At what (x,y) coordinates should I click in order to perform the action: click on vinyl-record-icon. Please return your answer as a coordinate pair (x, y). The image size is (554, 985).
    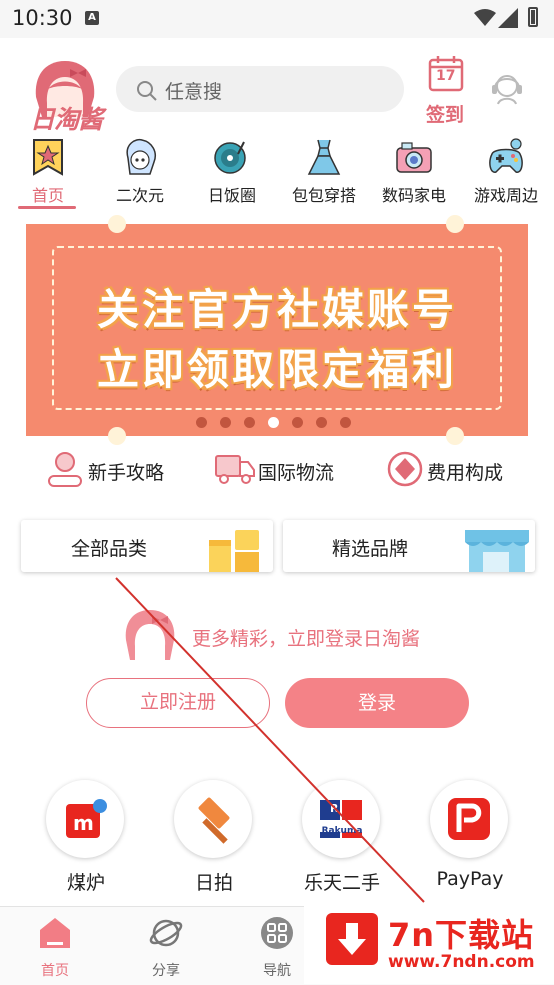
    Looking at the image, I should click on (230, 157).